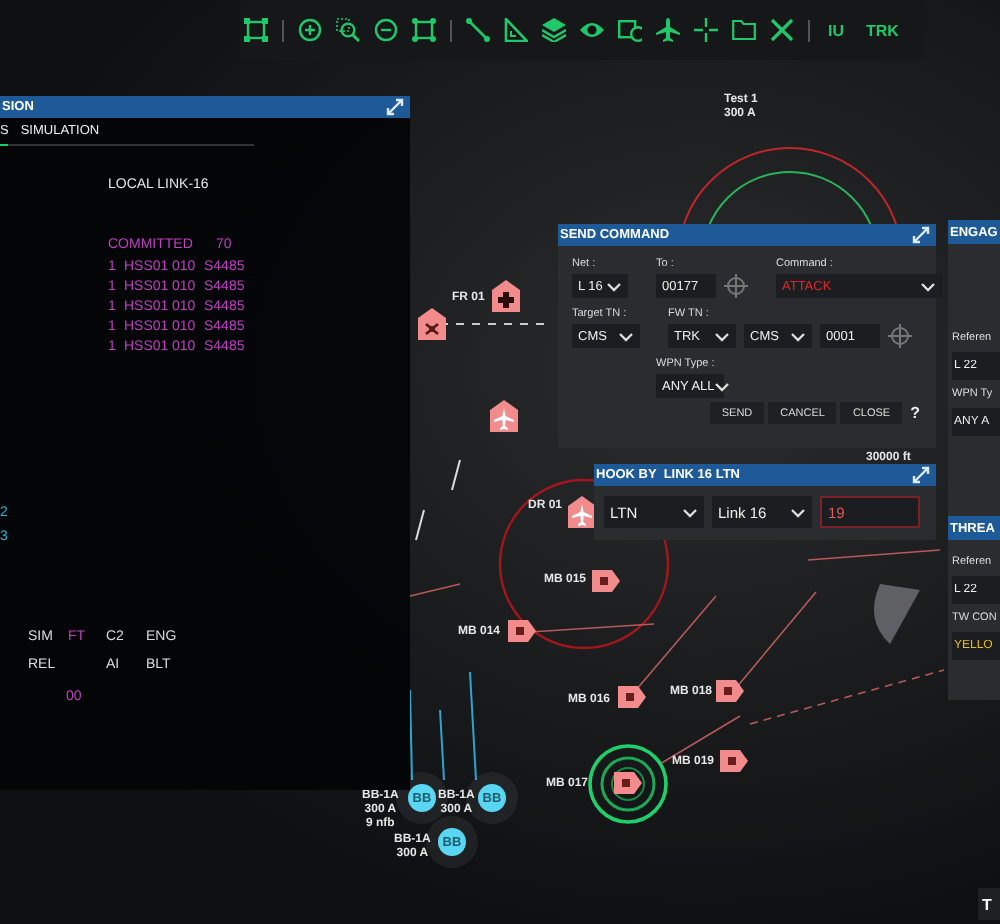 The image size is (1000, 924). What do you see at coordinates (882, 30) in the screenshot?
I see `toolbar-button: TRK` at bounding box center [882, 30].